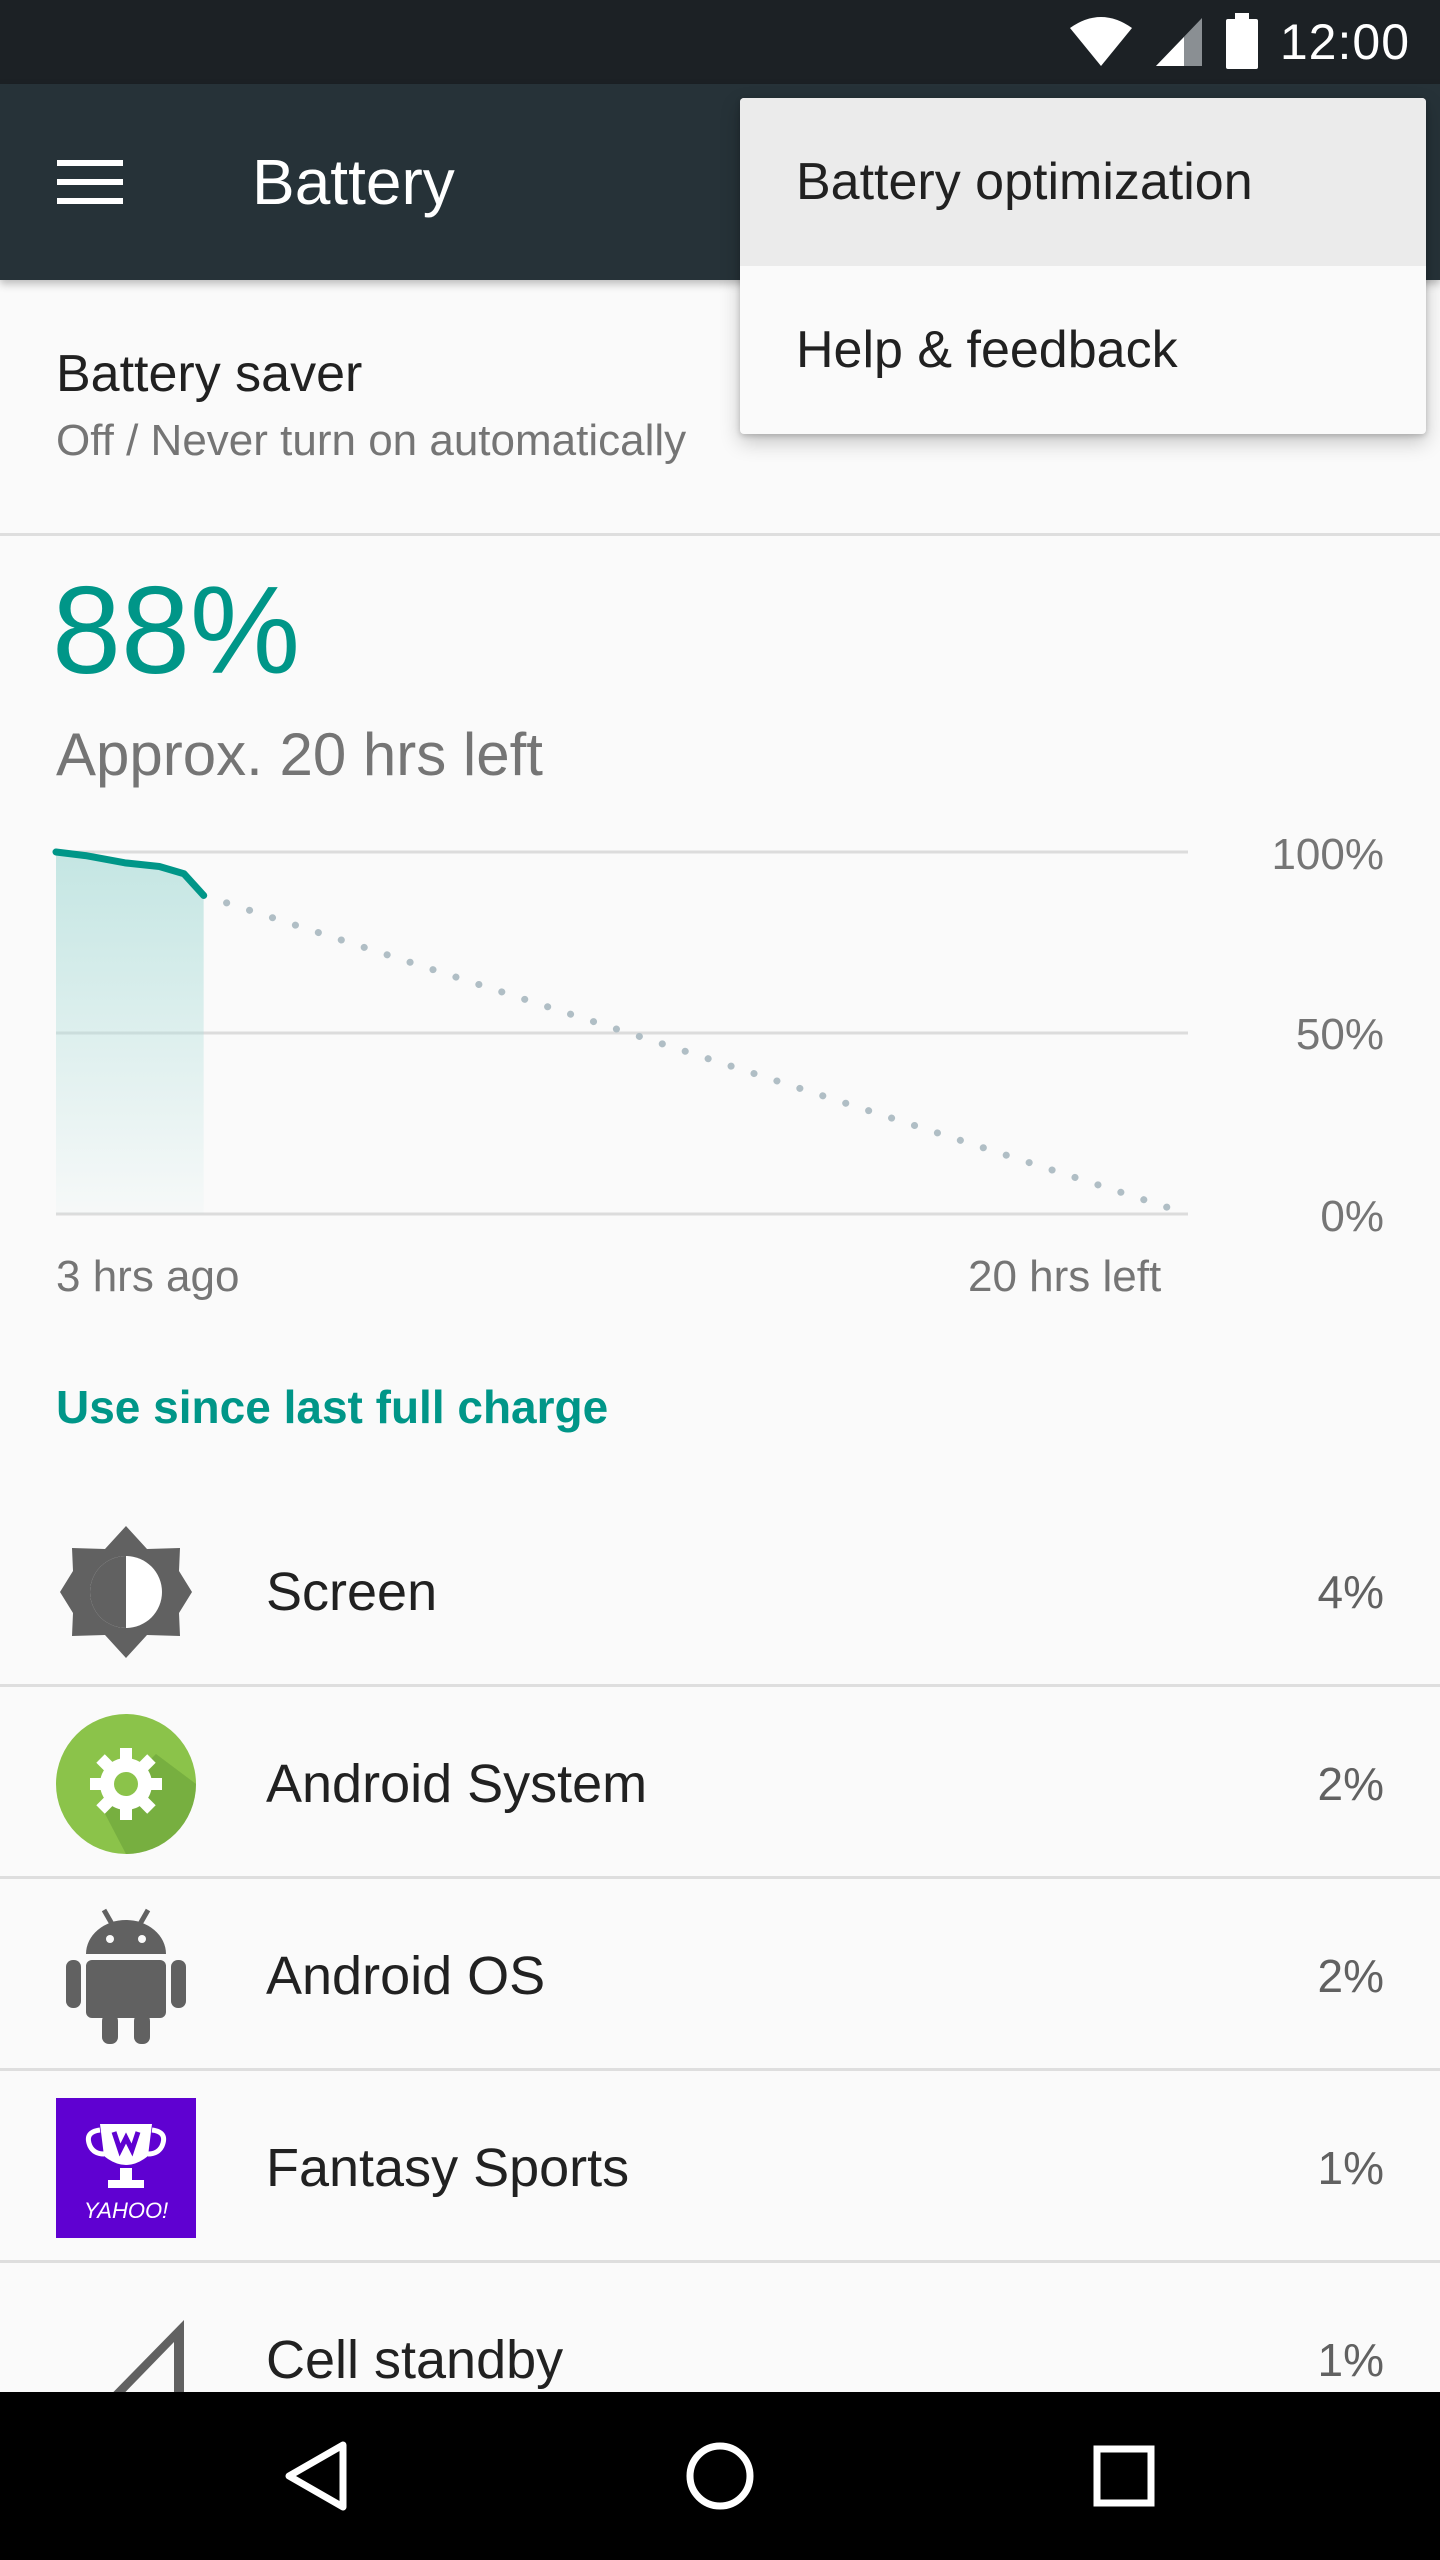  Describe the element at coordinates (371, 440) in the screenshot. I see `battery-saver-subtitle: Off / Never turn on automatically` at that location.